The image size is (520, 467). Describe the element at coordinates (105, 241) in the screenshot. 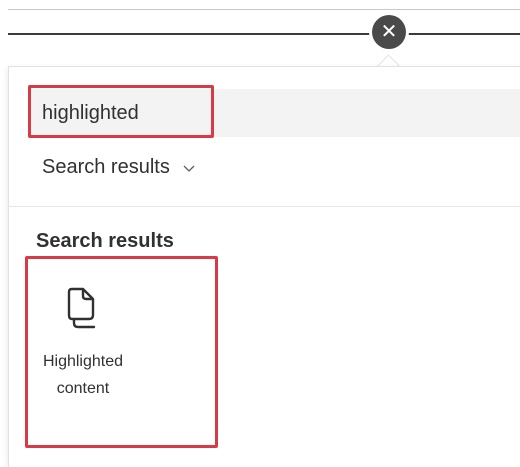

I see `section-title: Search results` at that location.